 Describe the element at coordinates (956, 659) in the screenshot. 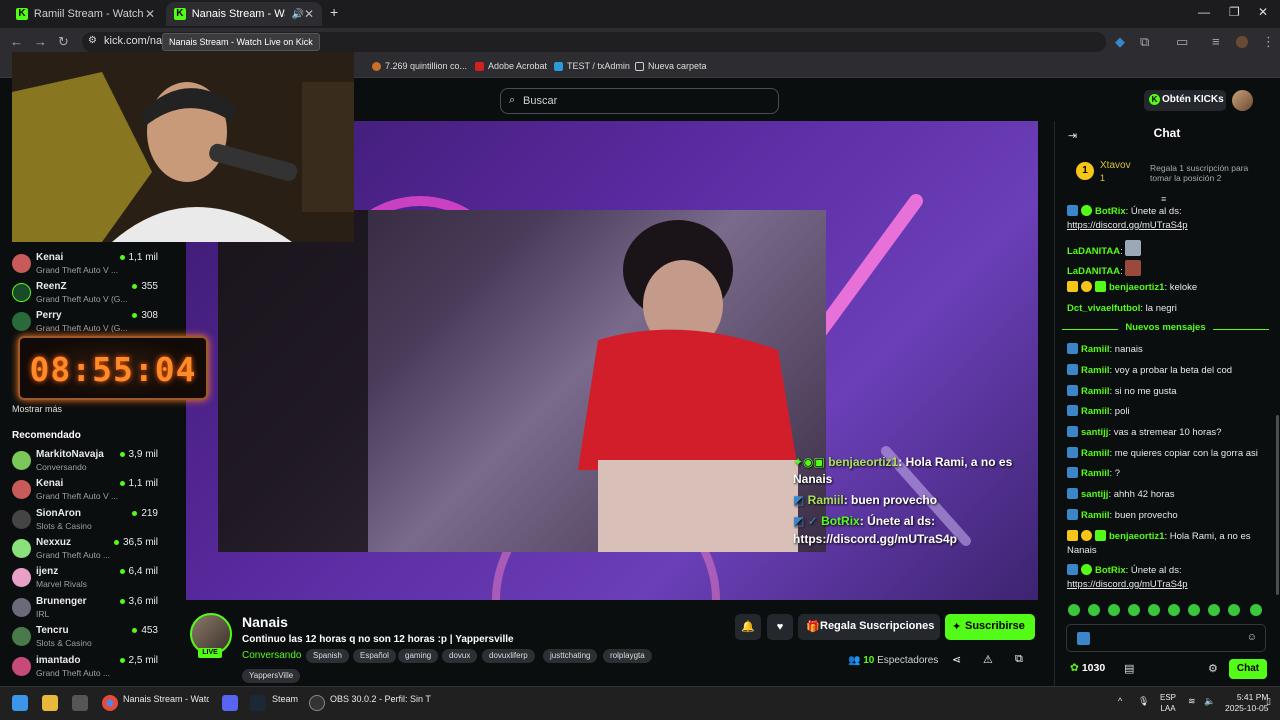

I see `share-icon: ⋖` at that location.